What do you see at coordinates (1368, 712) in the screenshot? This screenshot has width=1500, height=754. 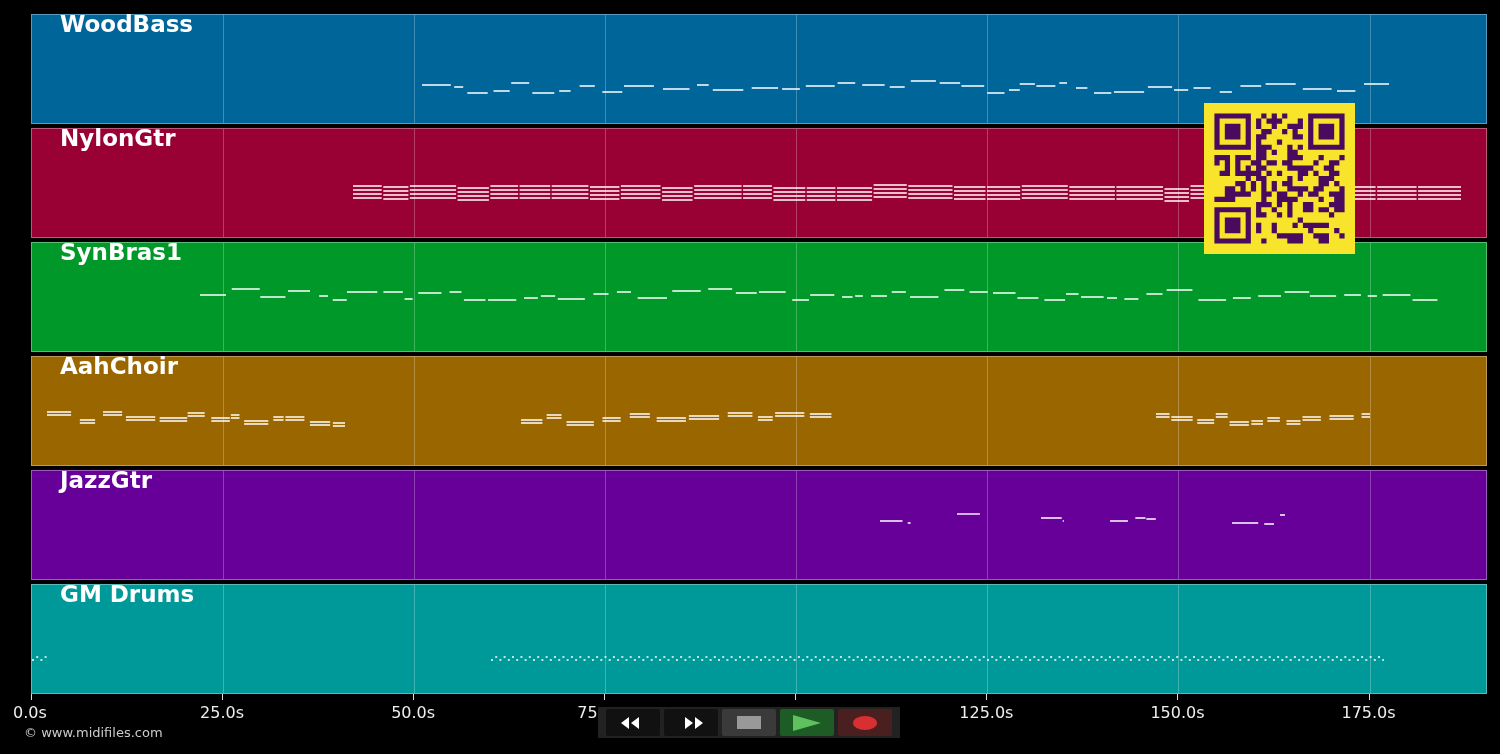 I see `tick-label: 175.0s` at bounding box center [1368, 712].